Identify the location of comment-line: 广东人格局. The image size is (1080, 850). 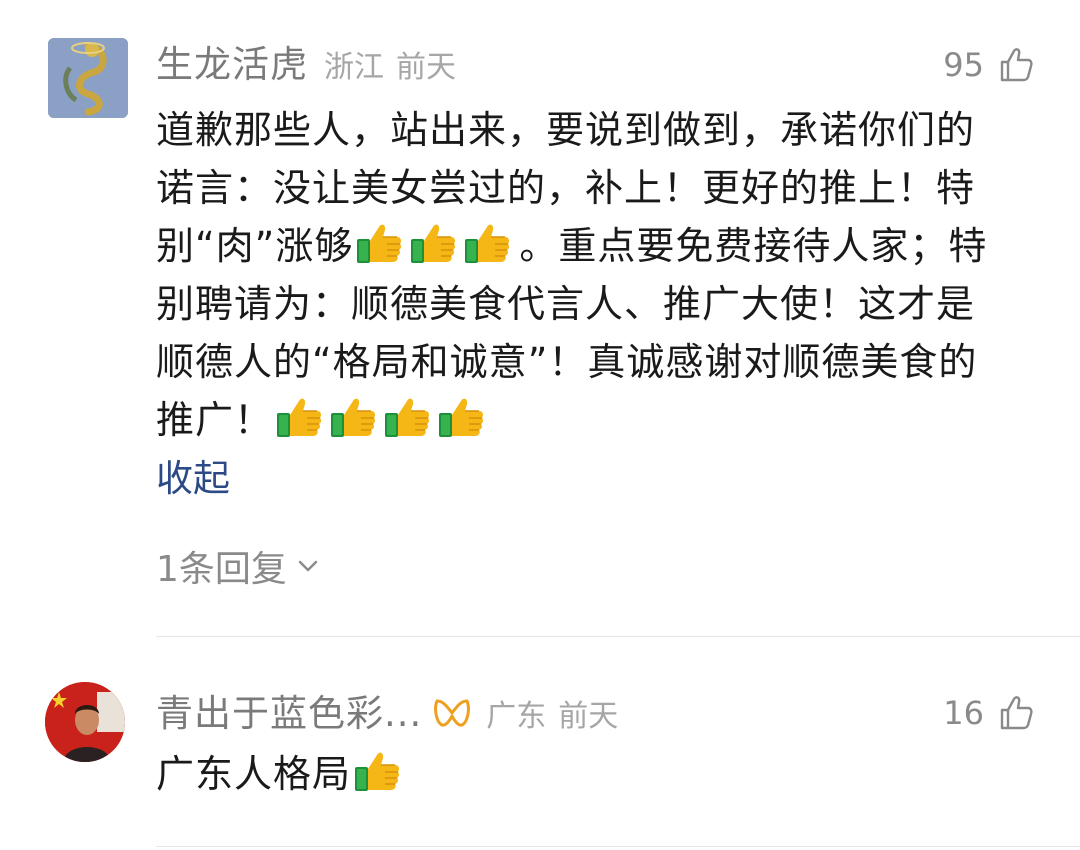
(596, 774).